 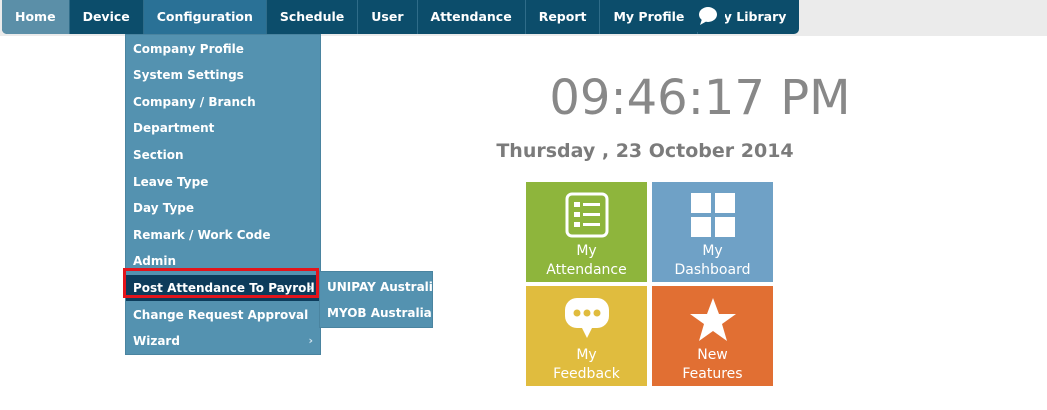 What do you see at coordinates (223, 208) in the screenshot?
I see `menu-item-day-type: Day Type` at bounding box center [223, 208].